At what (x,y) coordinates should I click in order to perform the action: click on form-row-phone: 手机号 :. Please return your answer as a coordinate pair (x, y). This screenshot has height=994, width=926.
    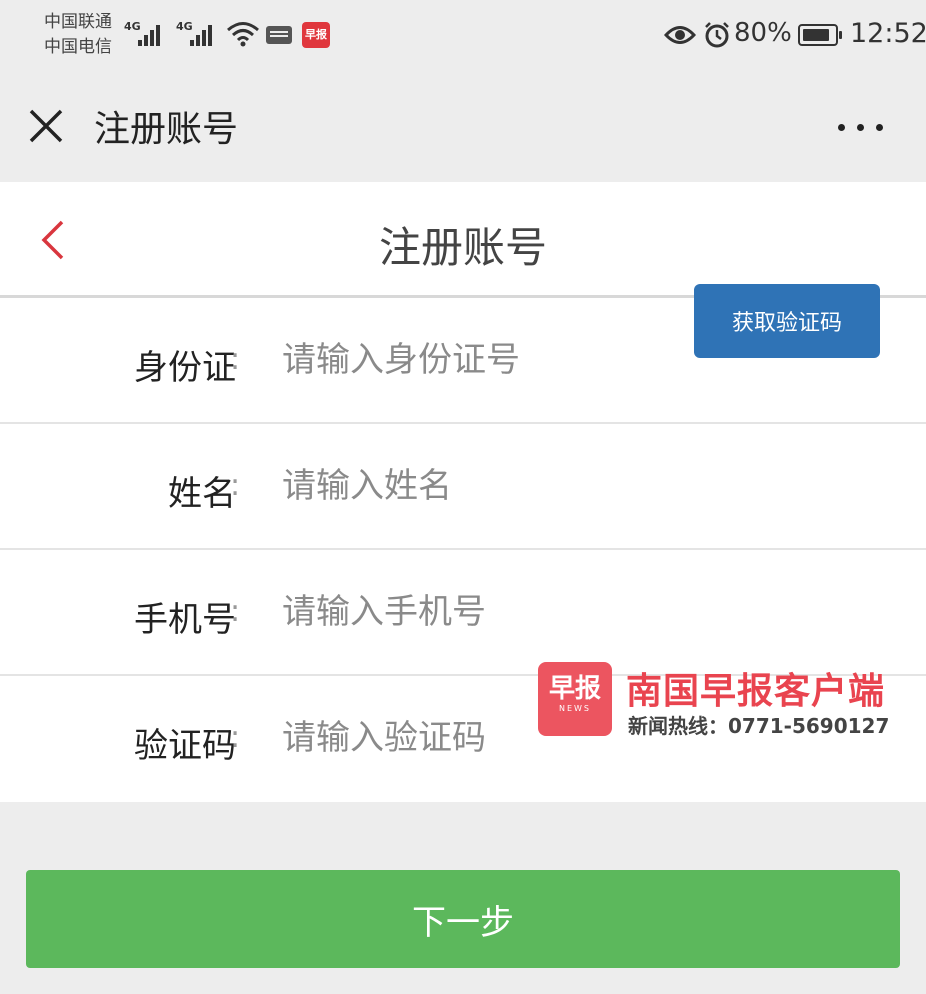
    Looking at the image, I should click on (463, 613).